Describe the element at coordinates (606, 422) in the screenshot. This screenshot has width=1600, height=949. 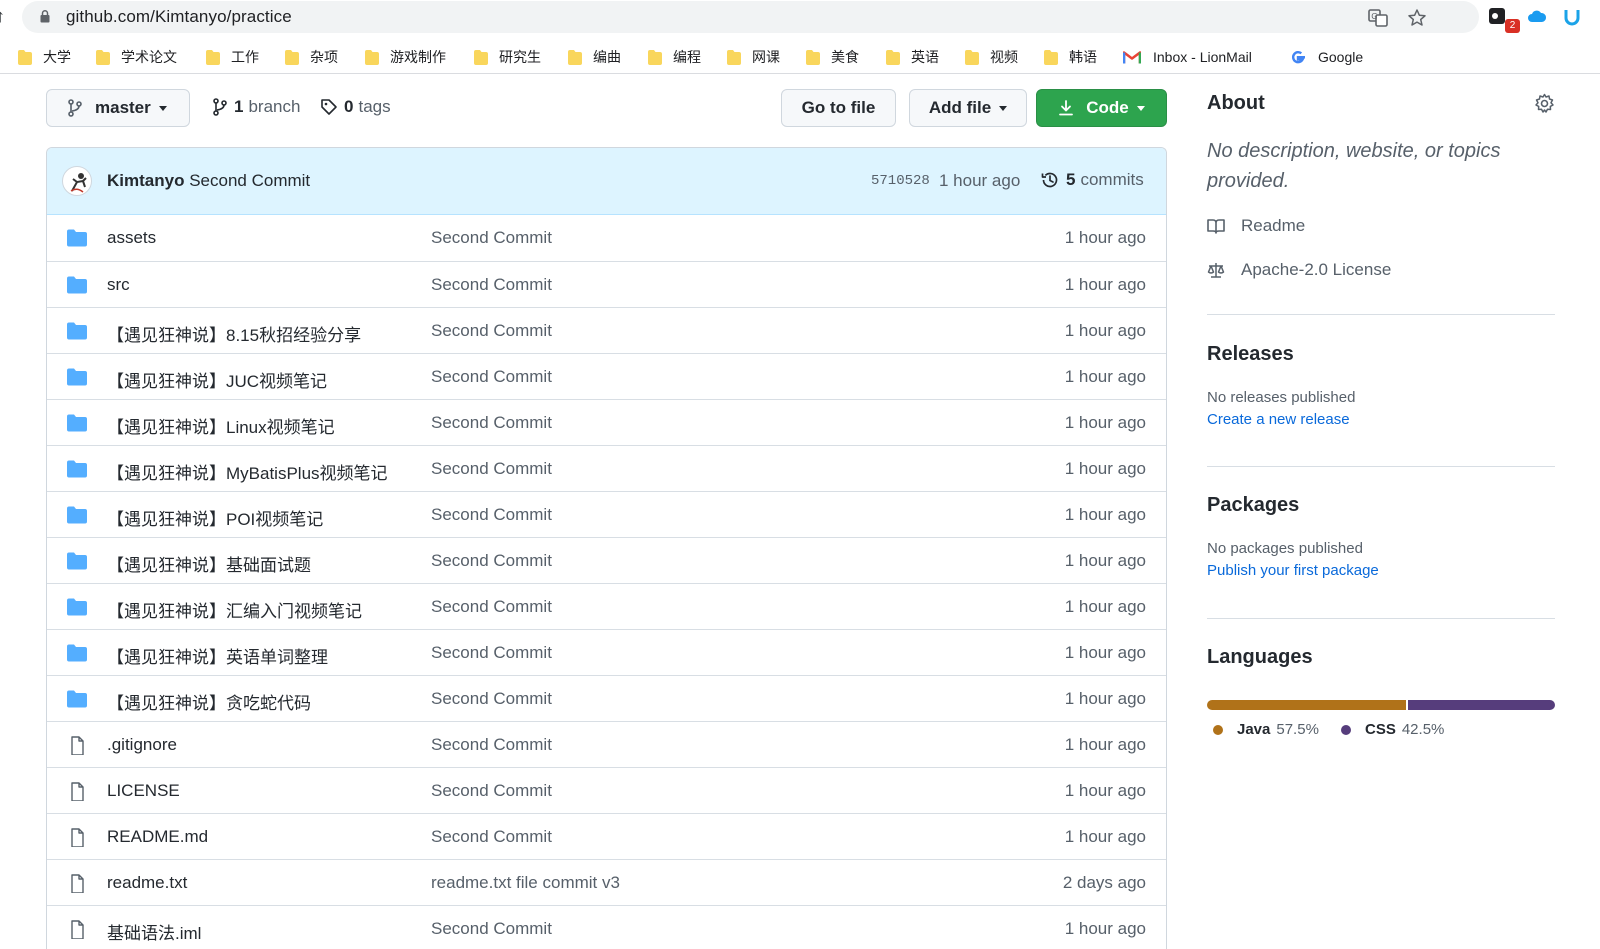
I see `file-row: 【遇见狂神说】Linux视频笔记 Second Commit 1 hour ago` at that location.